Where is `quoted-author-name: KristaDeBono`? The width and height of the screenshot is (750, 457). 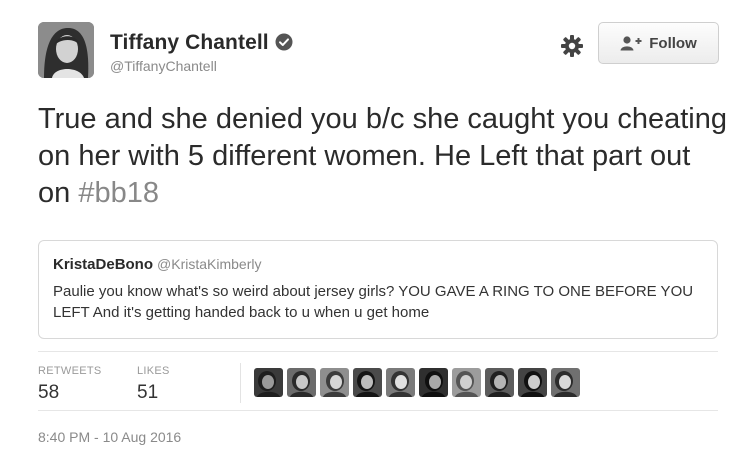 quoted-author-name: KristaDeBono is located at coordinates (103, 264).